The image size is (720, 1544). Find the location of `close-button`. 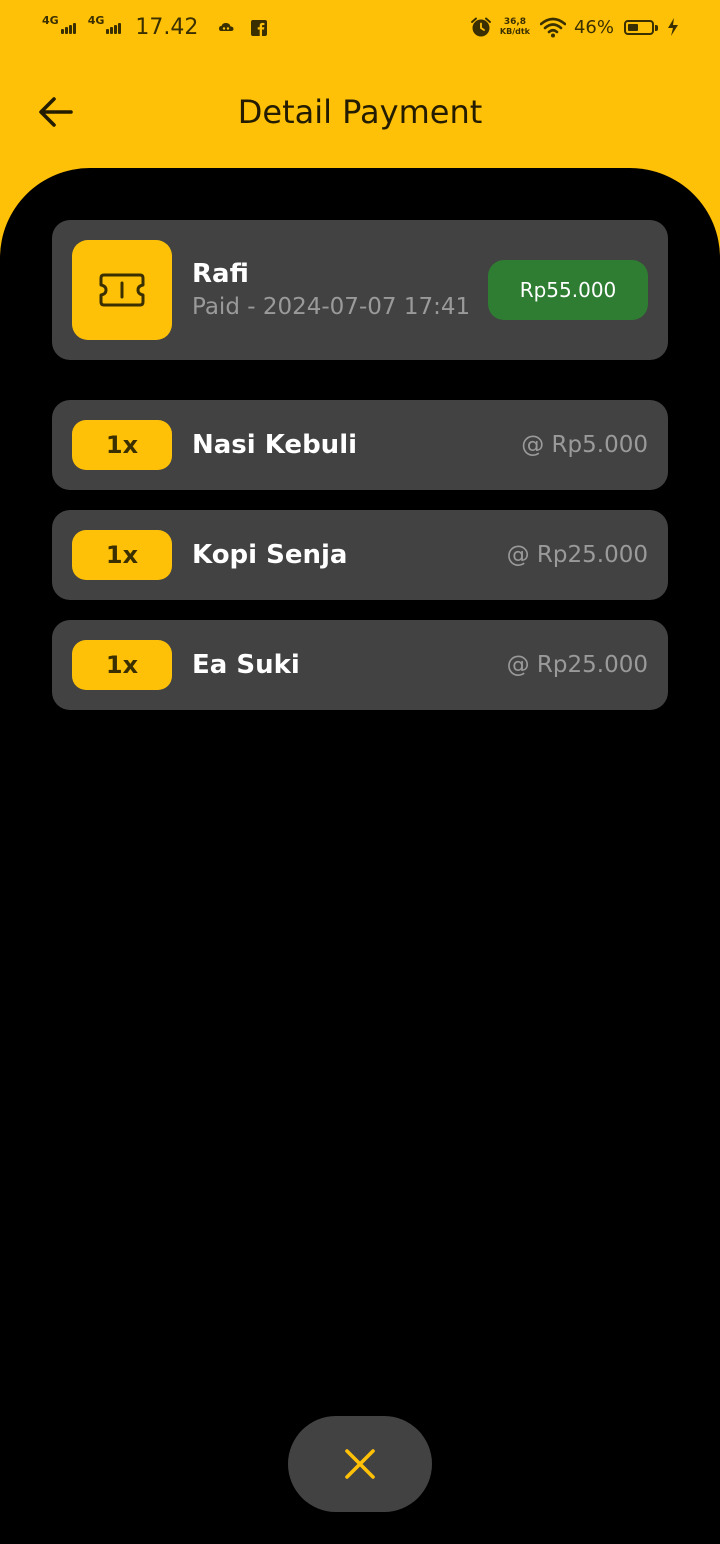

close-button is located at coordinates (360, 1464).